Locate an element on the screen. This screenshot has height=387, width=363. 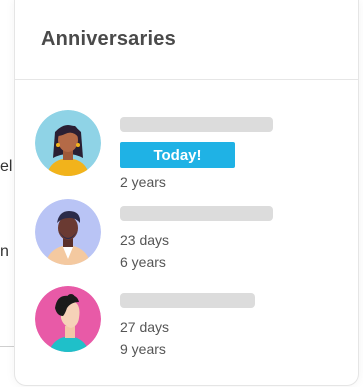
days-label: 27 days is located at coordinates (145, 327).